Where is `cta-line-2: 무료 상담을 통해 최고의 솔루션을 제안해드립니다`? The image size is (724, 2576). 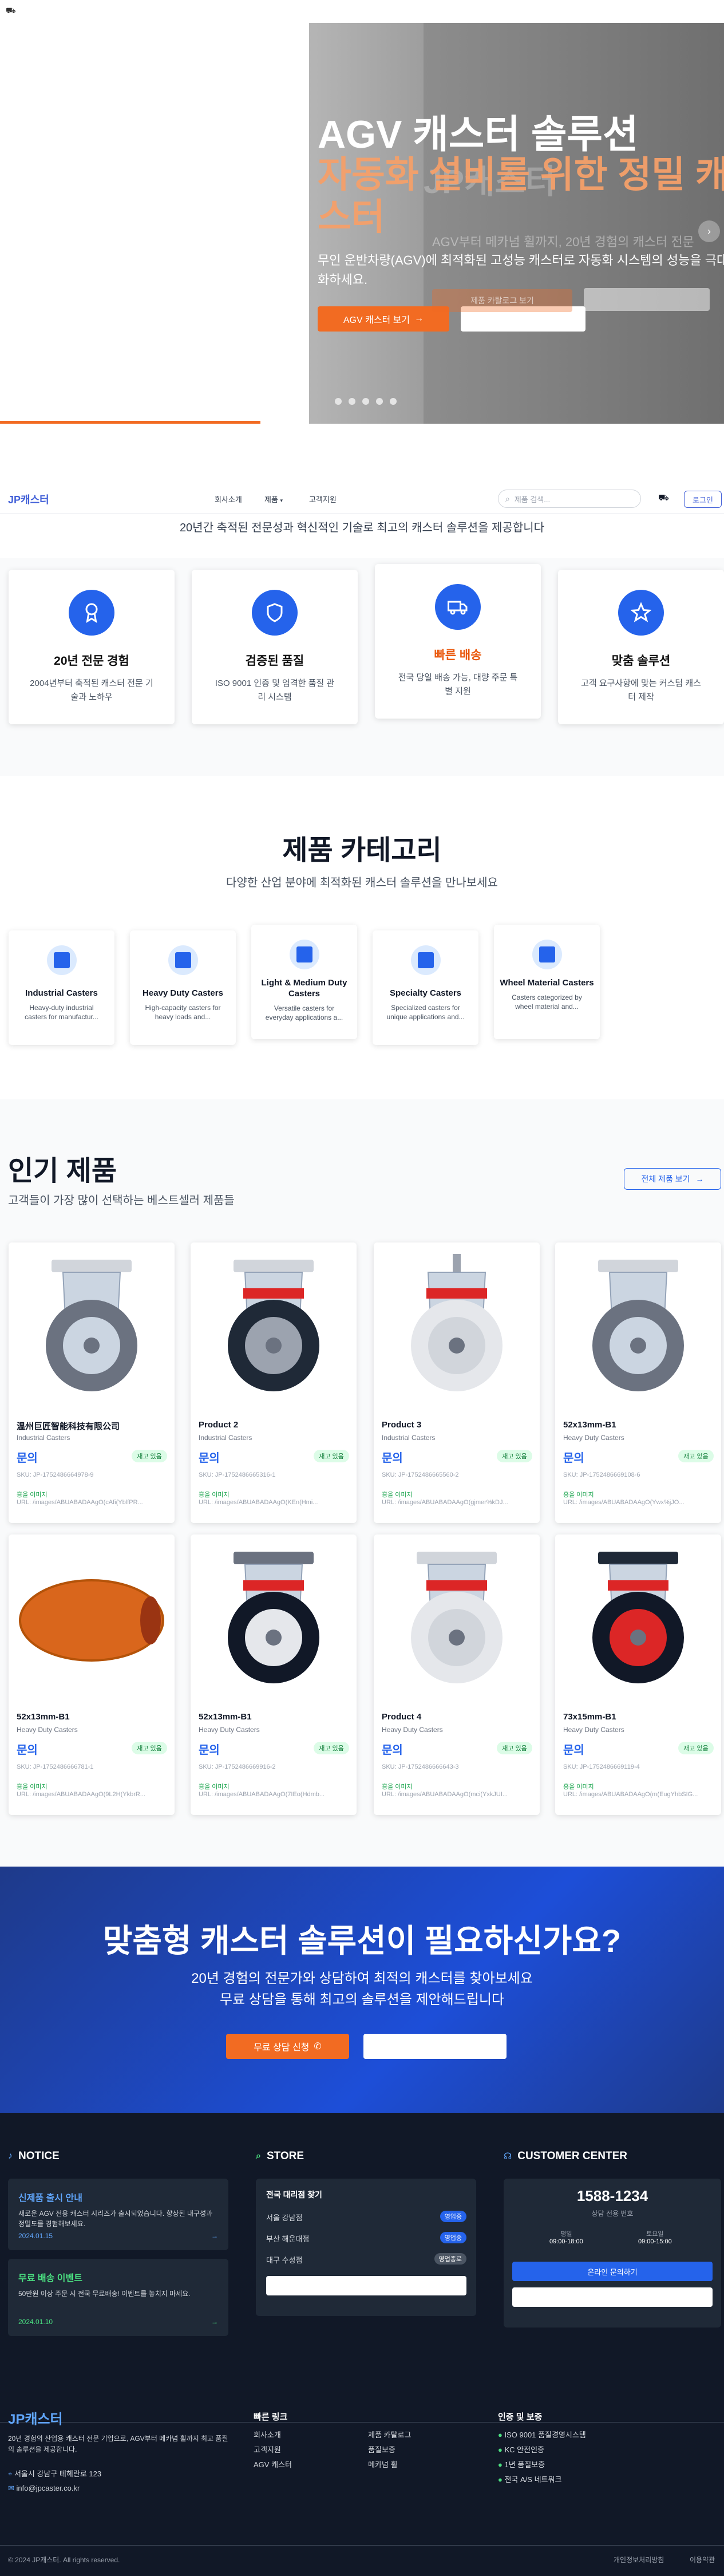 cta-line-2: 무료 상담을 통해 최고의 솔루션을 제안해드립니다 is located at coordinates (362, 1999).